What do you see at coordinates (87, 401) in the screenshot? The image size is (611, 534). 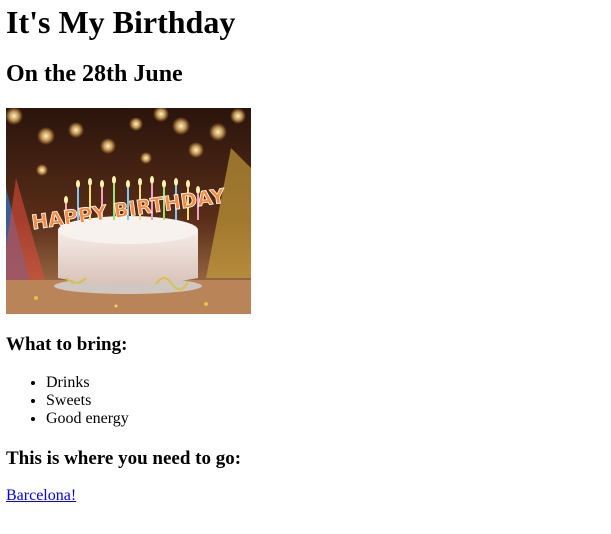 I see `list-item: Sweets` at bounding box center [87, 401].